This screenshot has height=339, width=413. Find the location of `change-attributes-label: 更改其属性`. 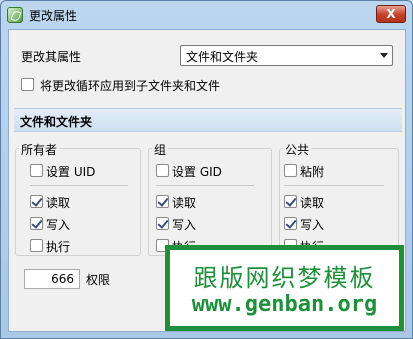

change-attributes-label: 更改其属性 is located at coordinates (51, 57).